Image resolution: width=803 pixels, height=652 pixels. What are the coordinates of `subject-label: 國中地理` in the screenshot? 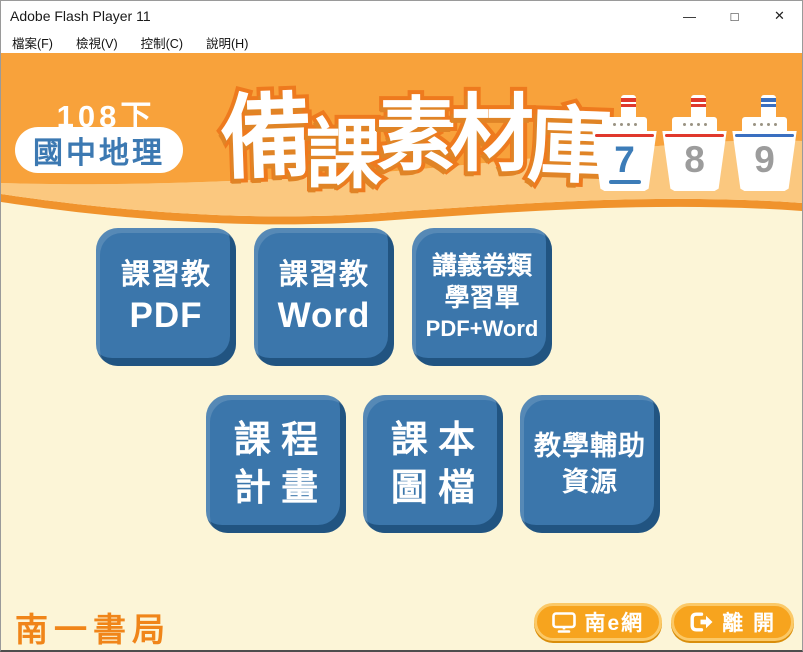 It's located at (99, 153).